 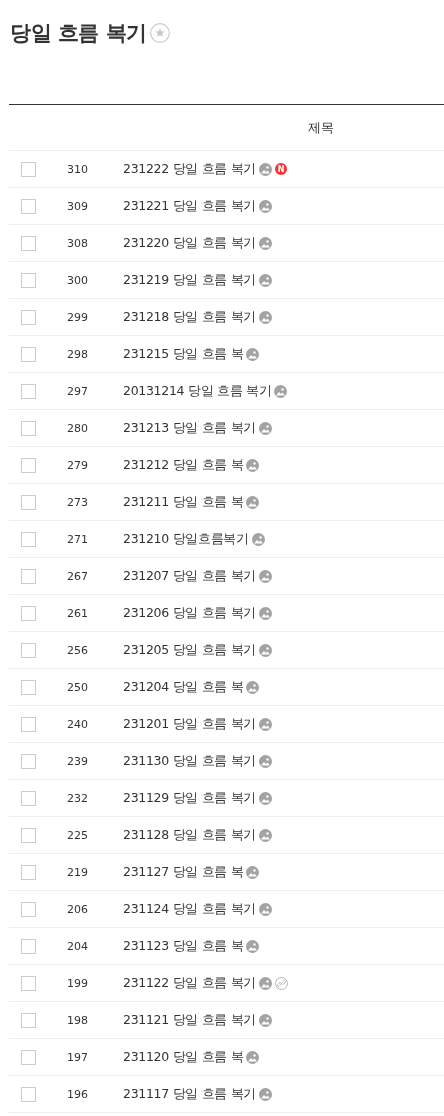 What do you see at coordinates (190, 650) in the screenshot?
I see `post-title-link: 231205 당일 흐름 복기` at bounding box center [190, 650].